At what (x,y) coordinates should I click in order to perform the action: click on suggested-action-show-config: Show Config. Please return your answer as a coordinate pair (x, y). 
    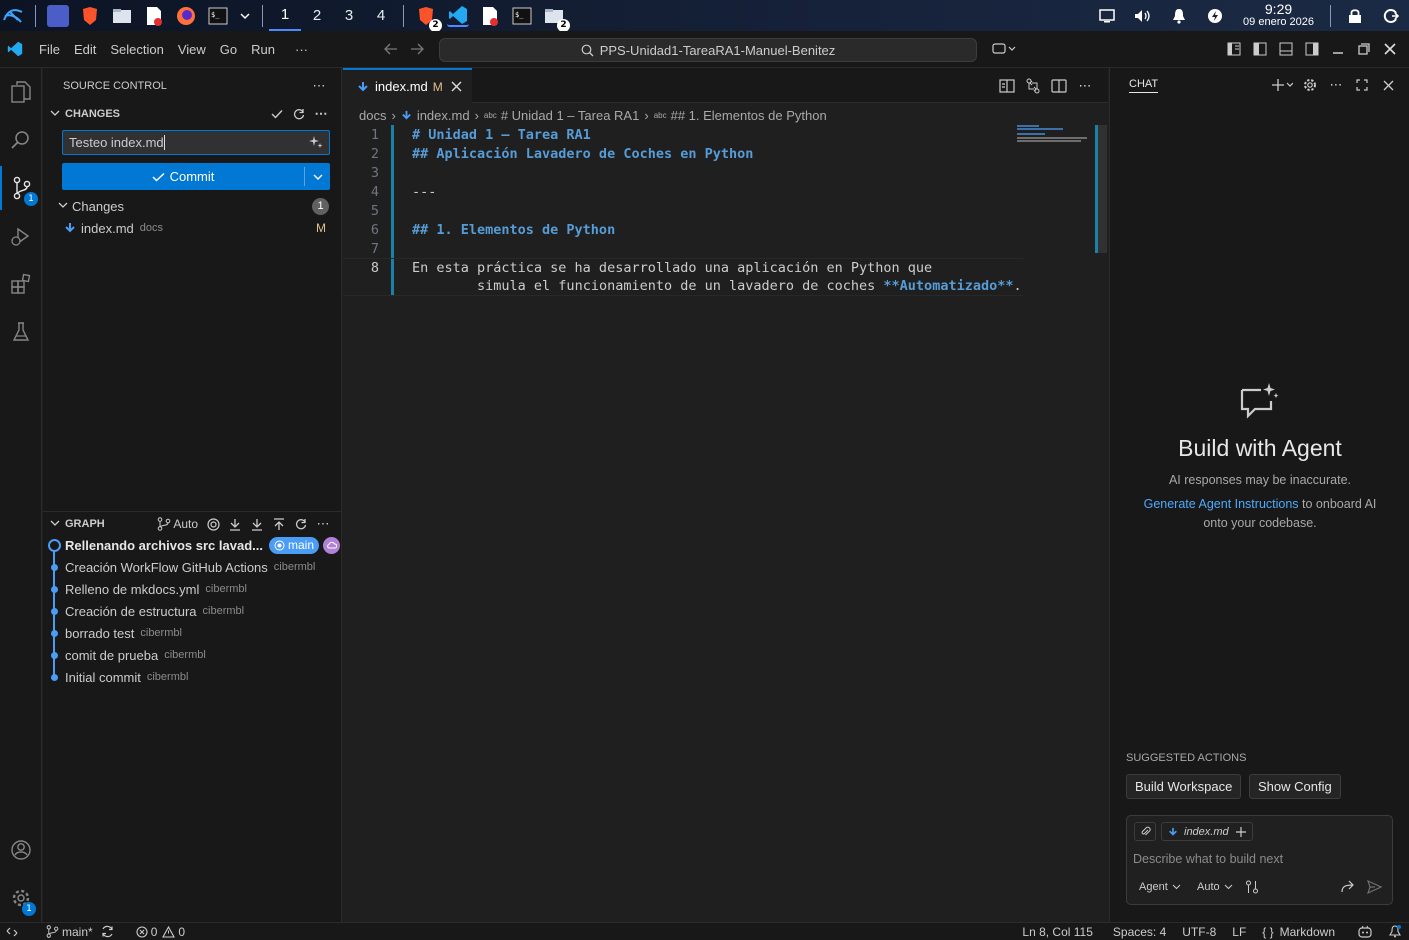
    Looking at the image, I should click on (1295, 786).